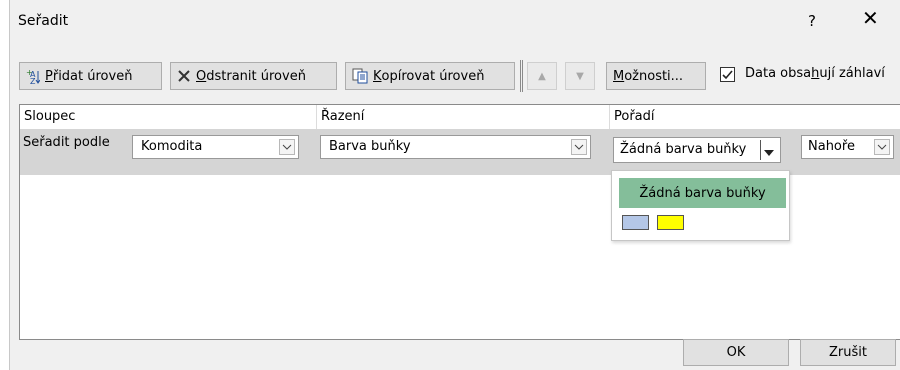 This screenshot has width=900, height=370. I want to click on sort-on-select: Barva buňky, so click(455, 147).